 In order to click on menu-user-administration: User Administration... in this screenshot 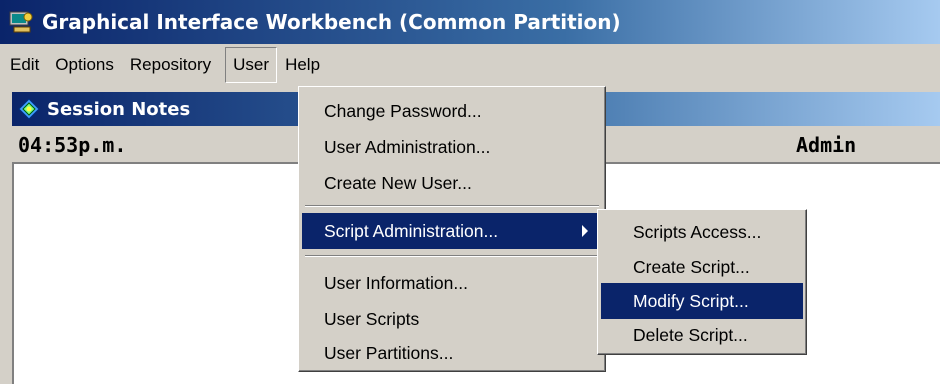, I will do `click(452, 147)`.